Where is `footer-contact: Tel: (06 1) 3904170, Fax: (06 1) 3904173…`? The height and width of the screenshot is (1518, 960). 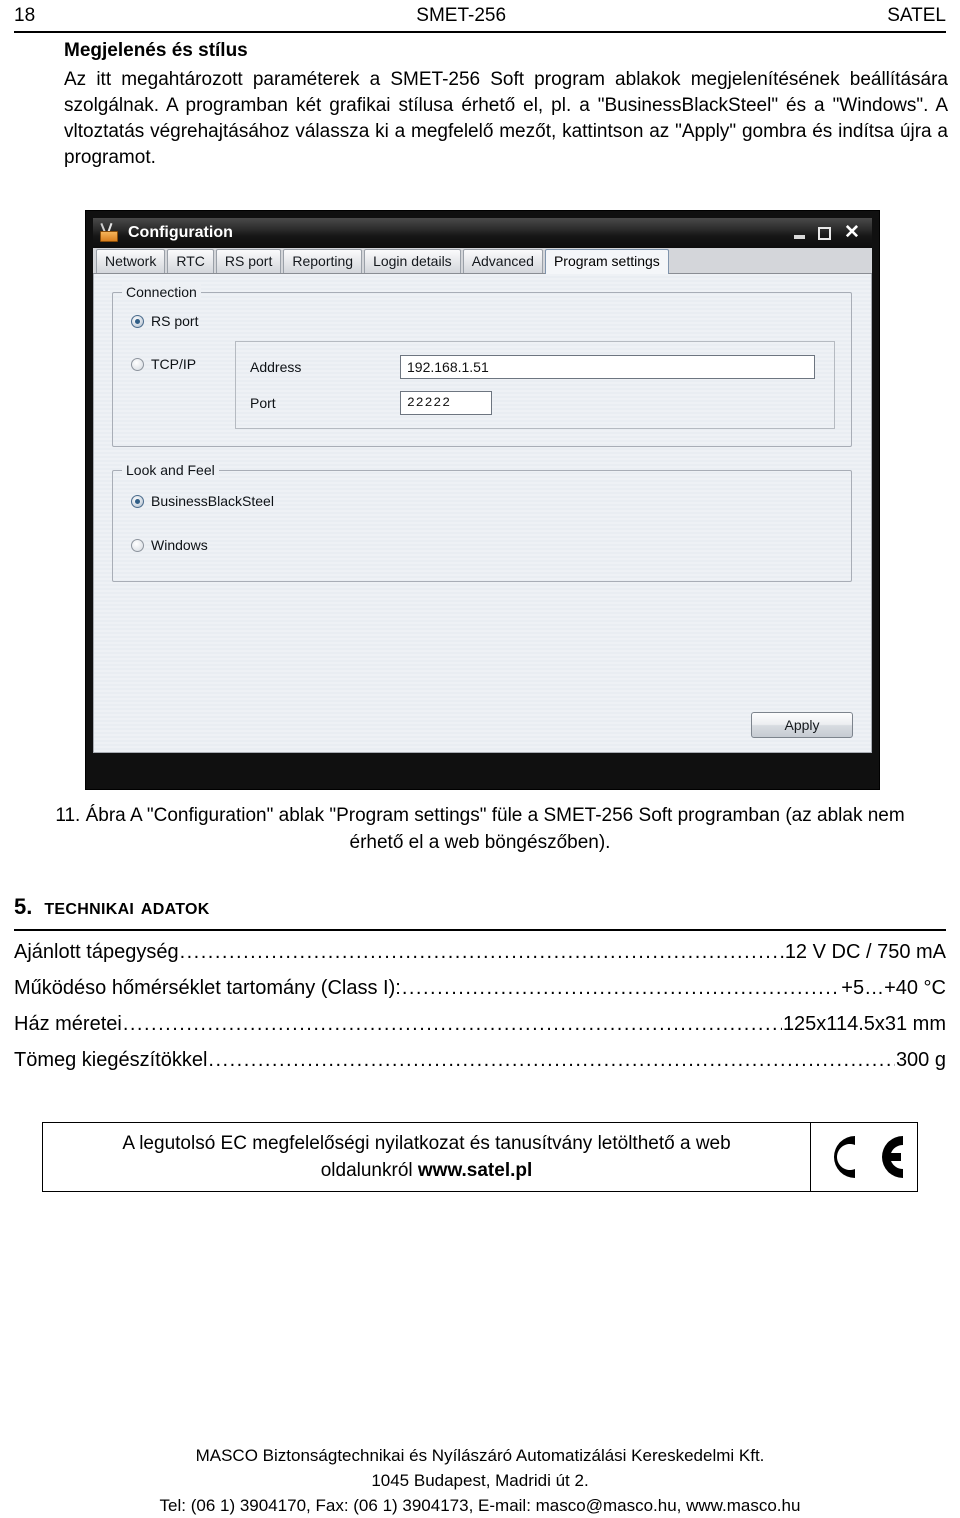
footer-contact: Tel: (06 1) 3904170, Fax: (06 1) 3904173… is located at coordinates (480, 1505).